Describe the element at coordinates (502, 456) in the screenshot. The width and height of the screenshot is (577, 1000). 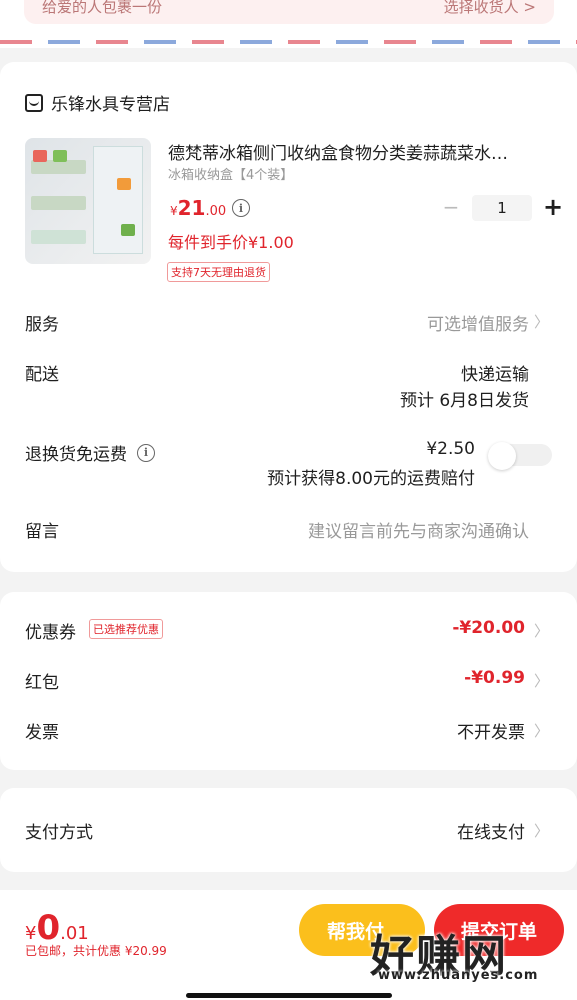
I see `toggle-knob` at that location.